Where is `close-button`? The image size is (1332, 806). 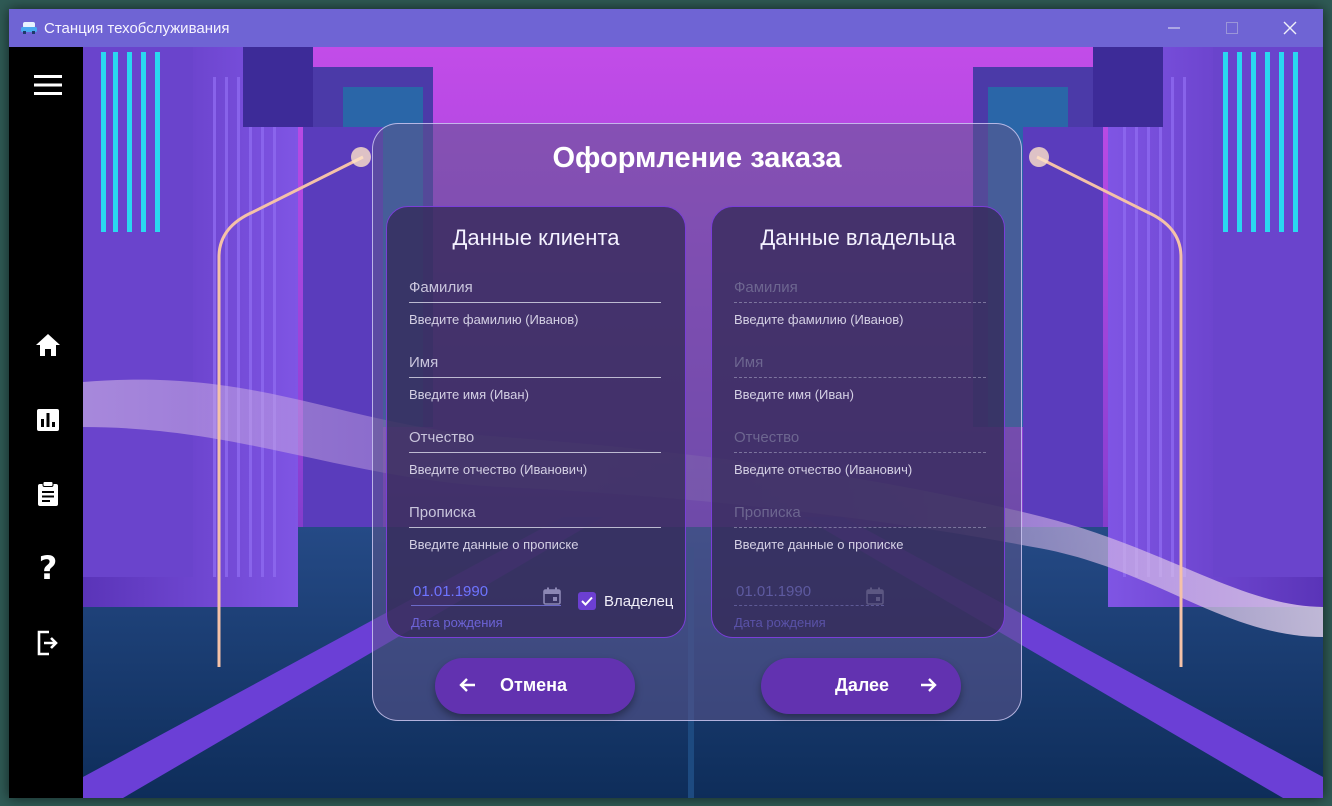
close-button is located at coordinates (1290, 28).